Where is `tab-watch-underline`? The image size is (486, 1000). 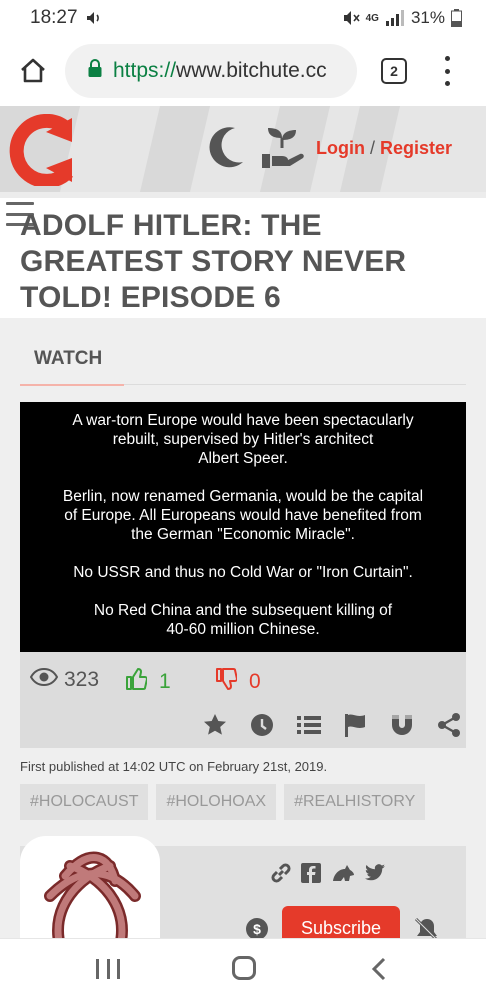 tab-watch-underline is located at coordinates (72, 385).